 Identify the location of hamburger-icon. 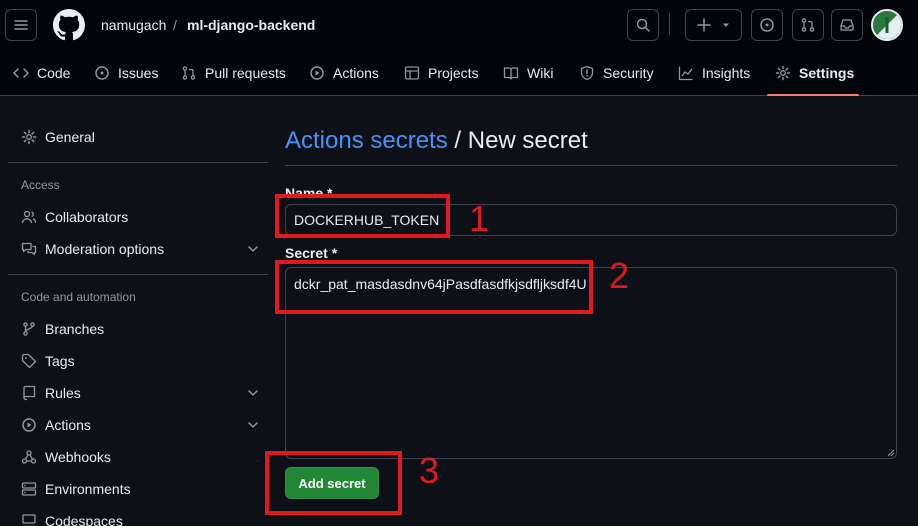
(21, 25).